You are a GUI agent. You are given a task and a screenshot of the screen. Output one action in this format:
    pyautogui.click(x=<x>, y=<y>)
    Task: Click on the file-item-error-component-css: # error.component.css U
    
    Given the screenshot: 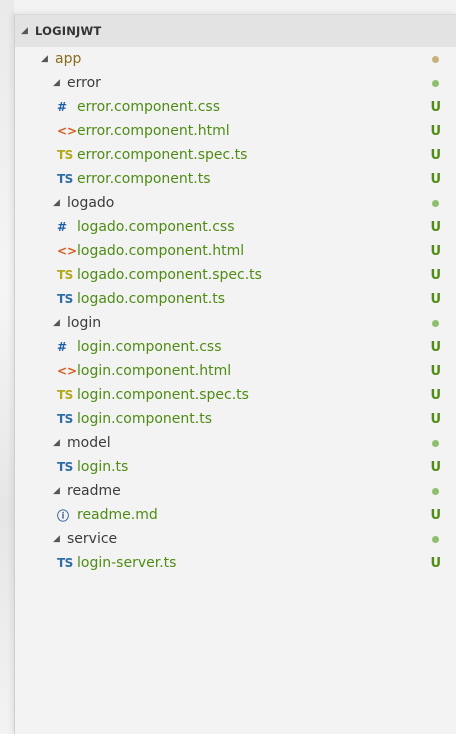 What is the action you would take?
    pyautogui.click(x=235, y=107)
    